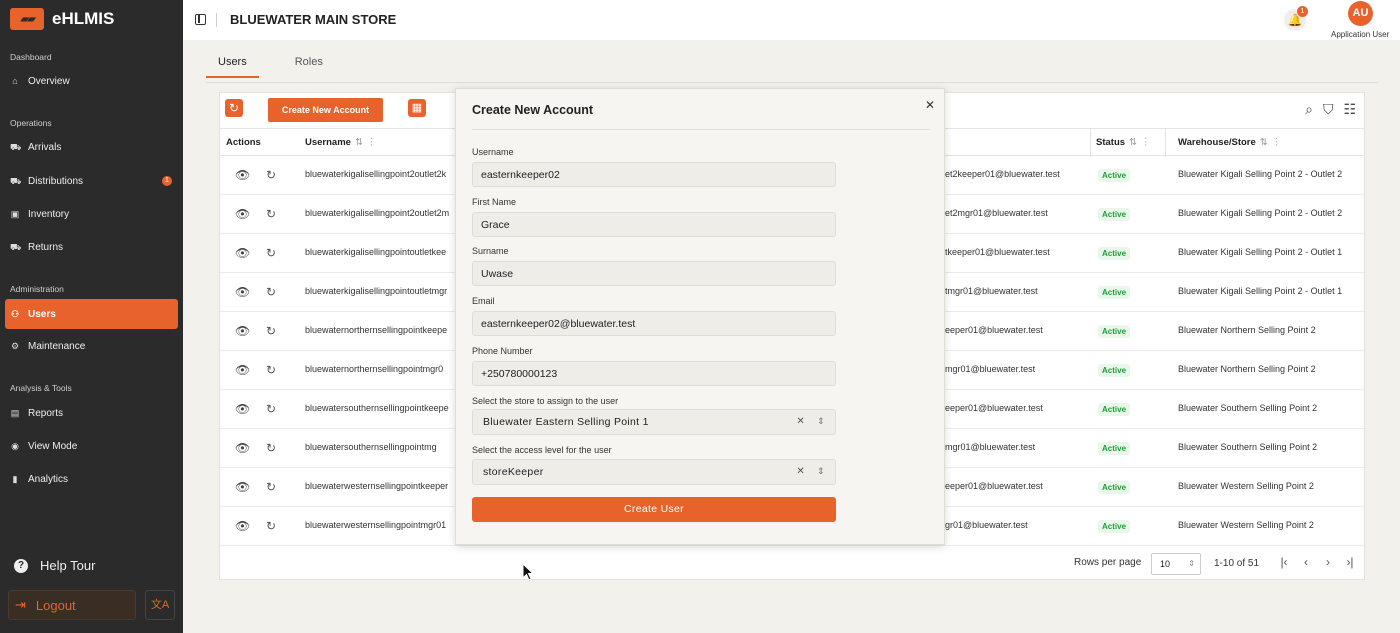  I want to click on sidebar-item-distributions: ⛟ Distributions 1, so click(91, 181).